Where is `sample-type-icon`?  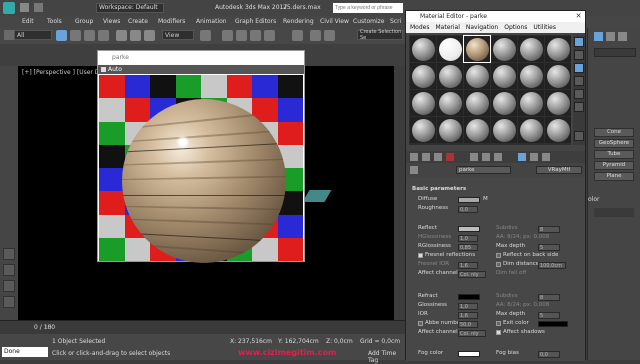 sample-type-icon is located at coordinates (579, 42).